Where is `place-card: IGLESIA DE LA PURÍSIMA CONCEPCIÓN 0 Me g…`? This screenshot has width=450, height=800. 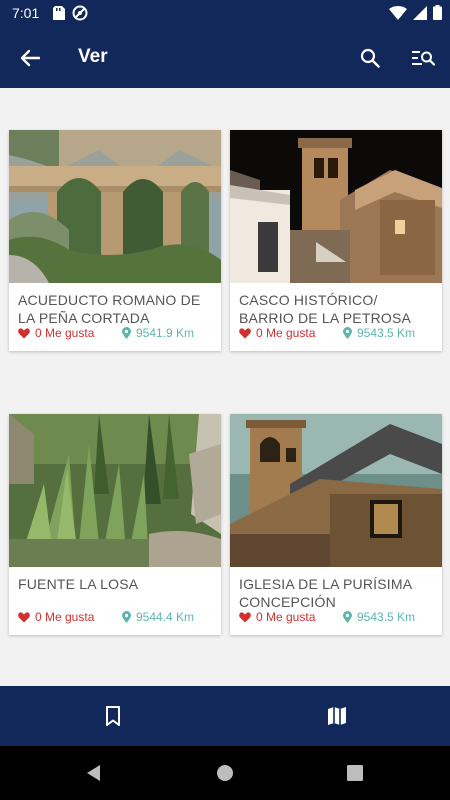
place-card: IGLESIA DE LA PURÍSIMA CONCEPCIÓN 0 Me g… is located at coordinates (336, 524).